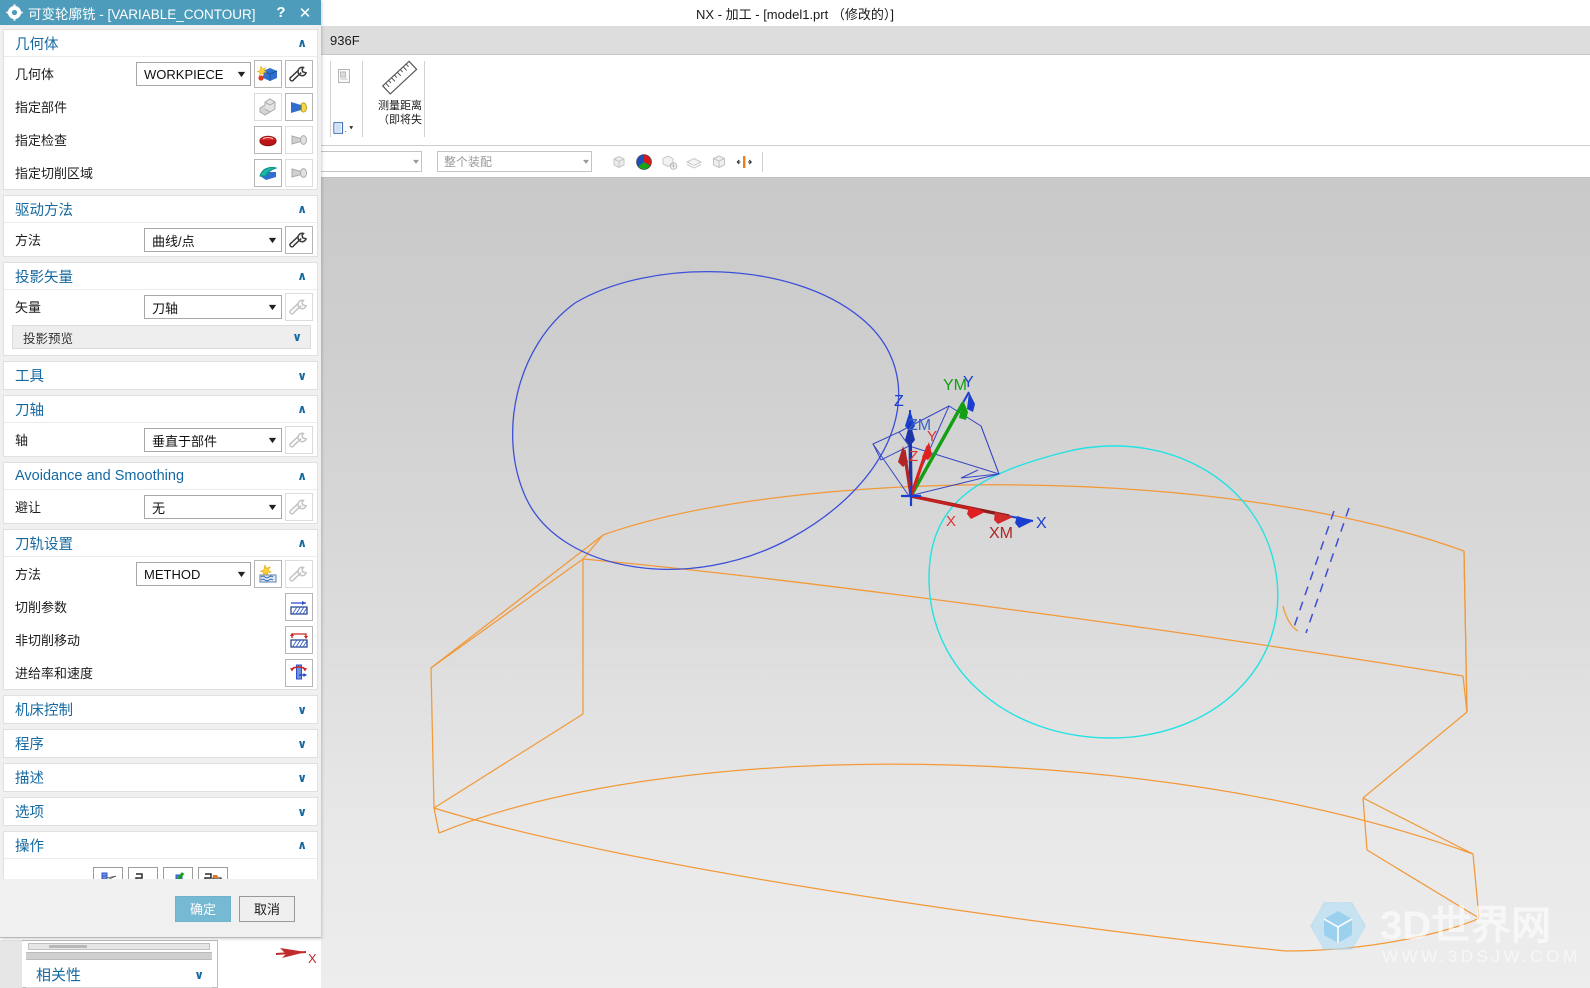 This screenshot has height=988, width=1590. What do you see at coordinates (41, 107) in the screenshot?
I see `row-label: 指定部件` at bounding box center [41, 107].